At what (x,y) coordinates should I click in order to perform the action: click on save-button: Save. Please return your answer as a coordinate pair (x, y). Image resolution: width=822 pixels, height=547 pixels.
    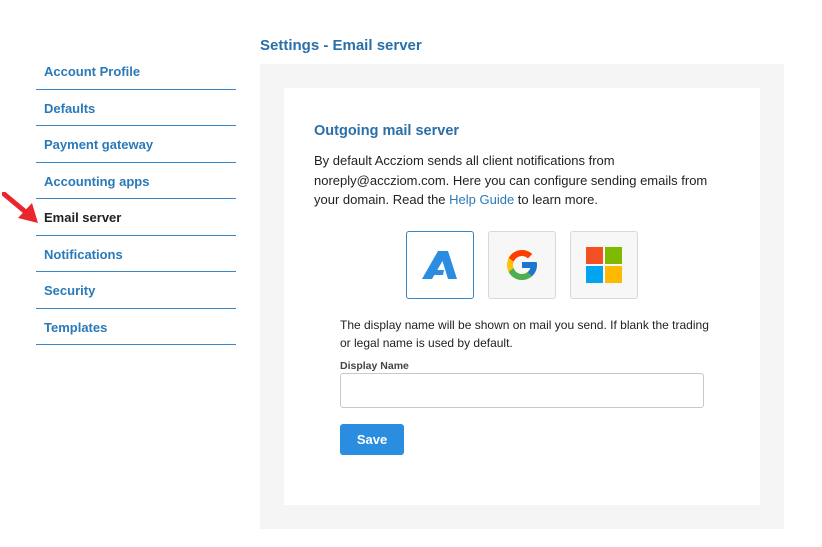
    Looking at the image, I should click on (372, 439).